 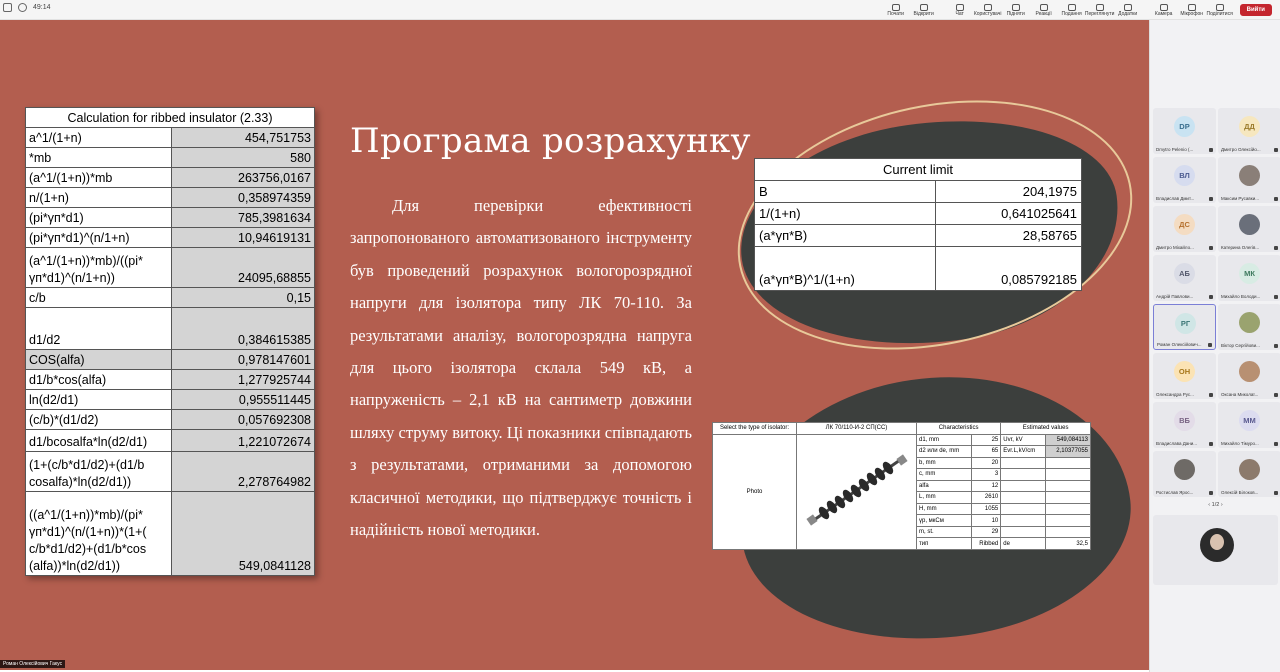 I want to click on apps-button: Додатки, so click(x=1128, y=10).